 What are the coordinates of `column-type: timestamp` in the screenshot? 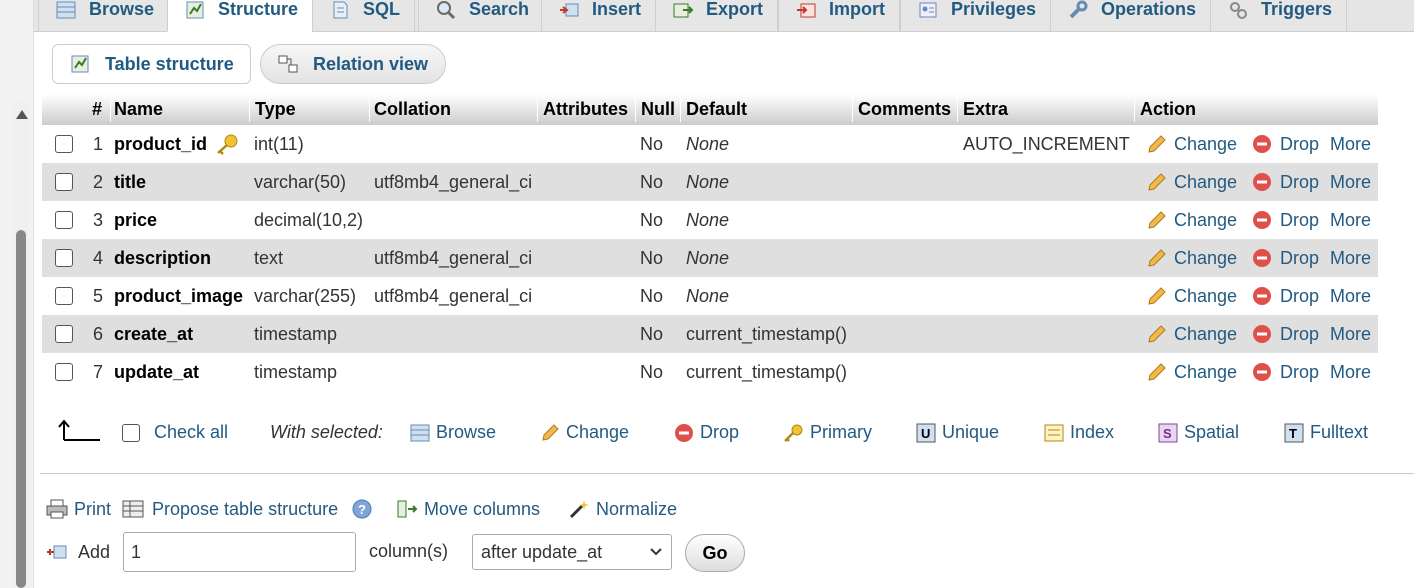 It's located at (296, 371).